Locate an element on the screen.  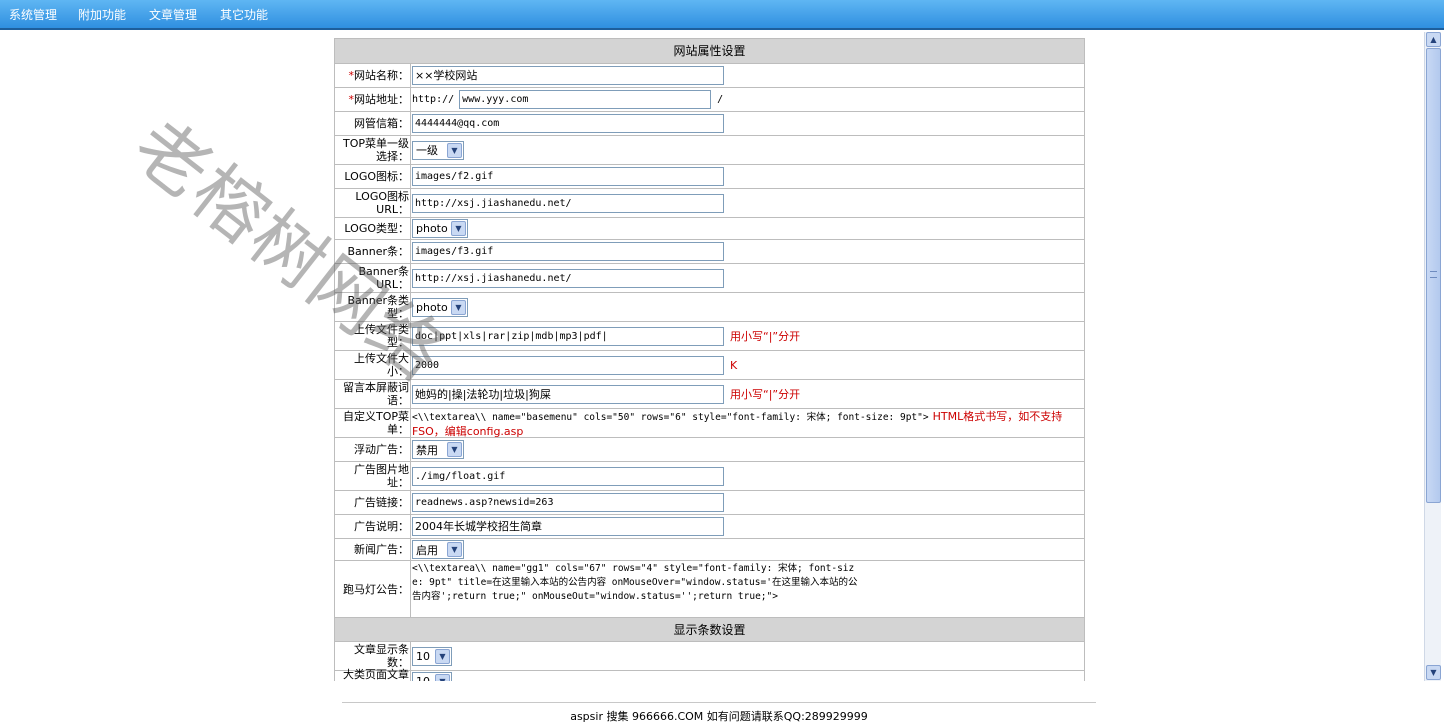
scroll-down-icon: ▼ is located at coordinates (1433, 672).